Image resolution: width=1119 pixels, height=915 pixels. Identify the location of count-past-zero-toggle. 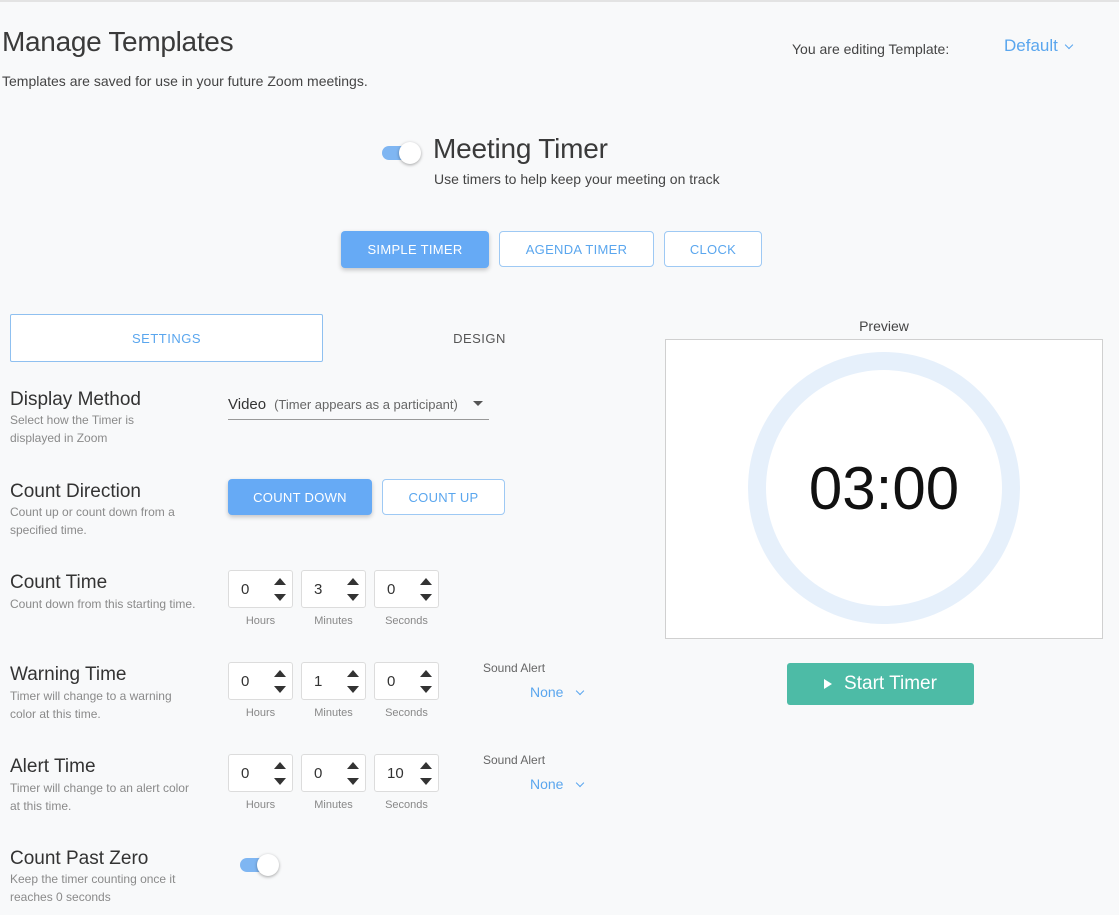
(259, 865).